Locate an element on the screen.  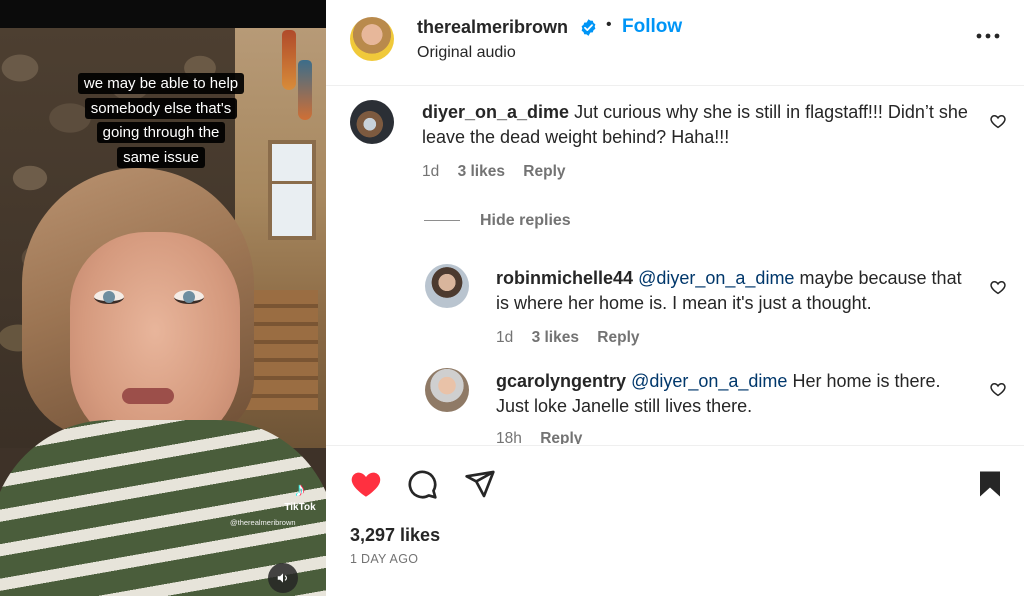
comment-age: 1d is located at coordinates (430, 171).